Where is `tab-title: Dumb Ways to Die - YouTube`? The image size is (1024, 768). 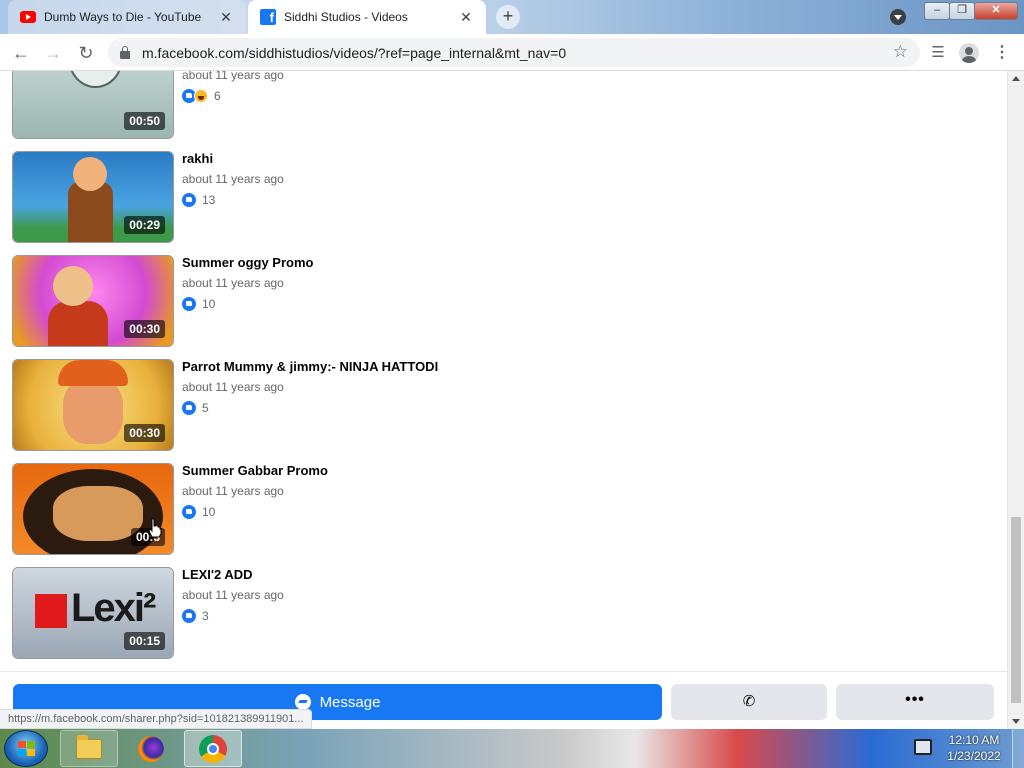
tab-title: Dumb Ways to Die - YouTube is located at coordinates (123, 17).